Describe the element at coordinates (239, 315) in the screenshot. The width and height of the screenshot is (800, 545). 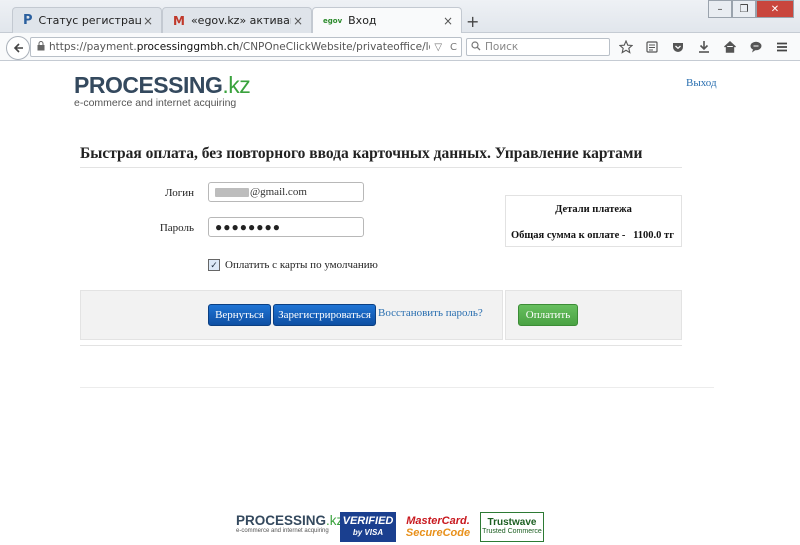
I see `back-button: Вернуться` at that location.